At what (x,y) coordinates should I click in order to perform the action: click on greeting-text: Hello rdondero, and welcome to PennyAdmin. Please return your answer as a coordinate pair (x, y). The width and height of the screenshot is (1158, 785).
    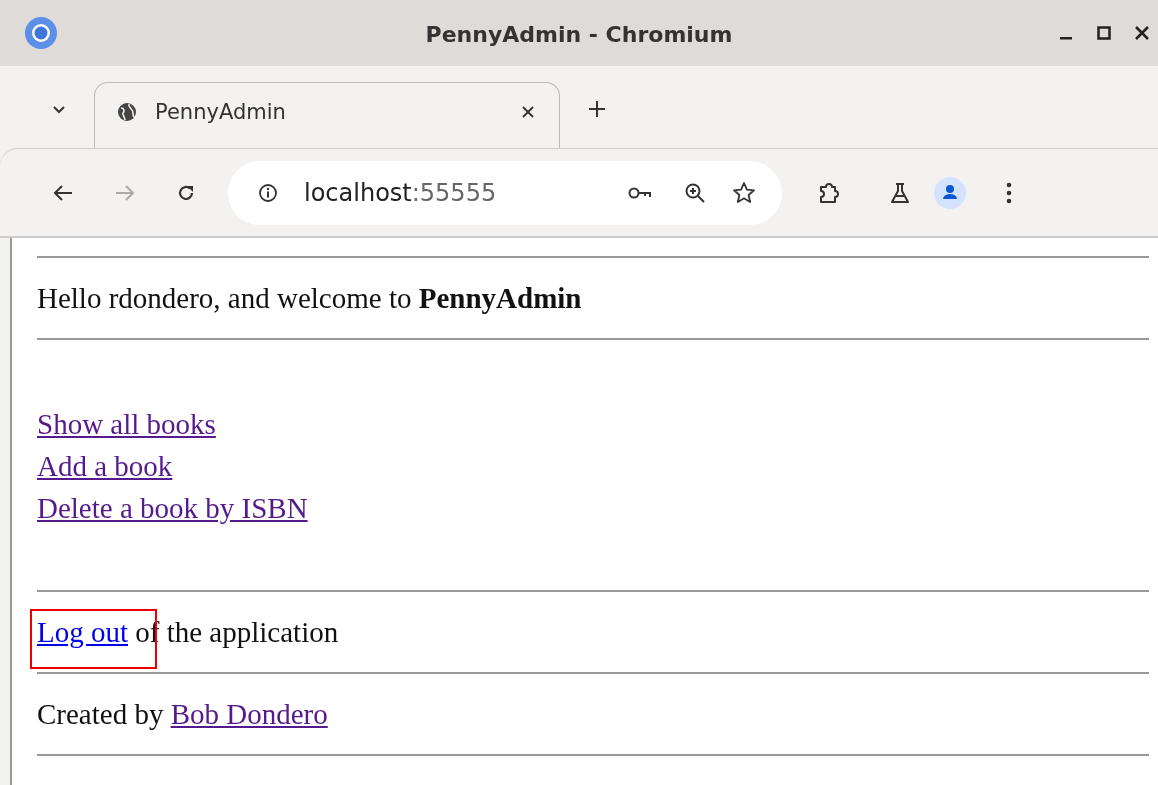
    Looking at the image, I should click on (310, 298).